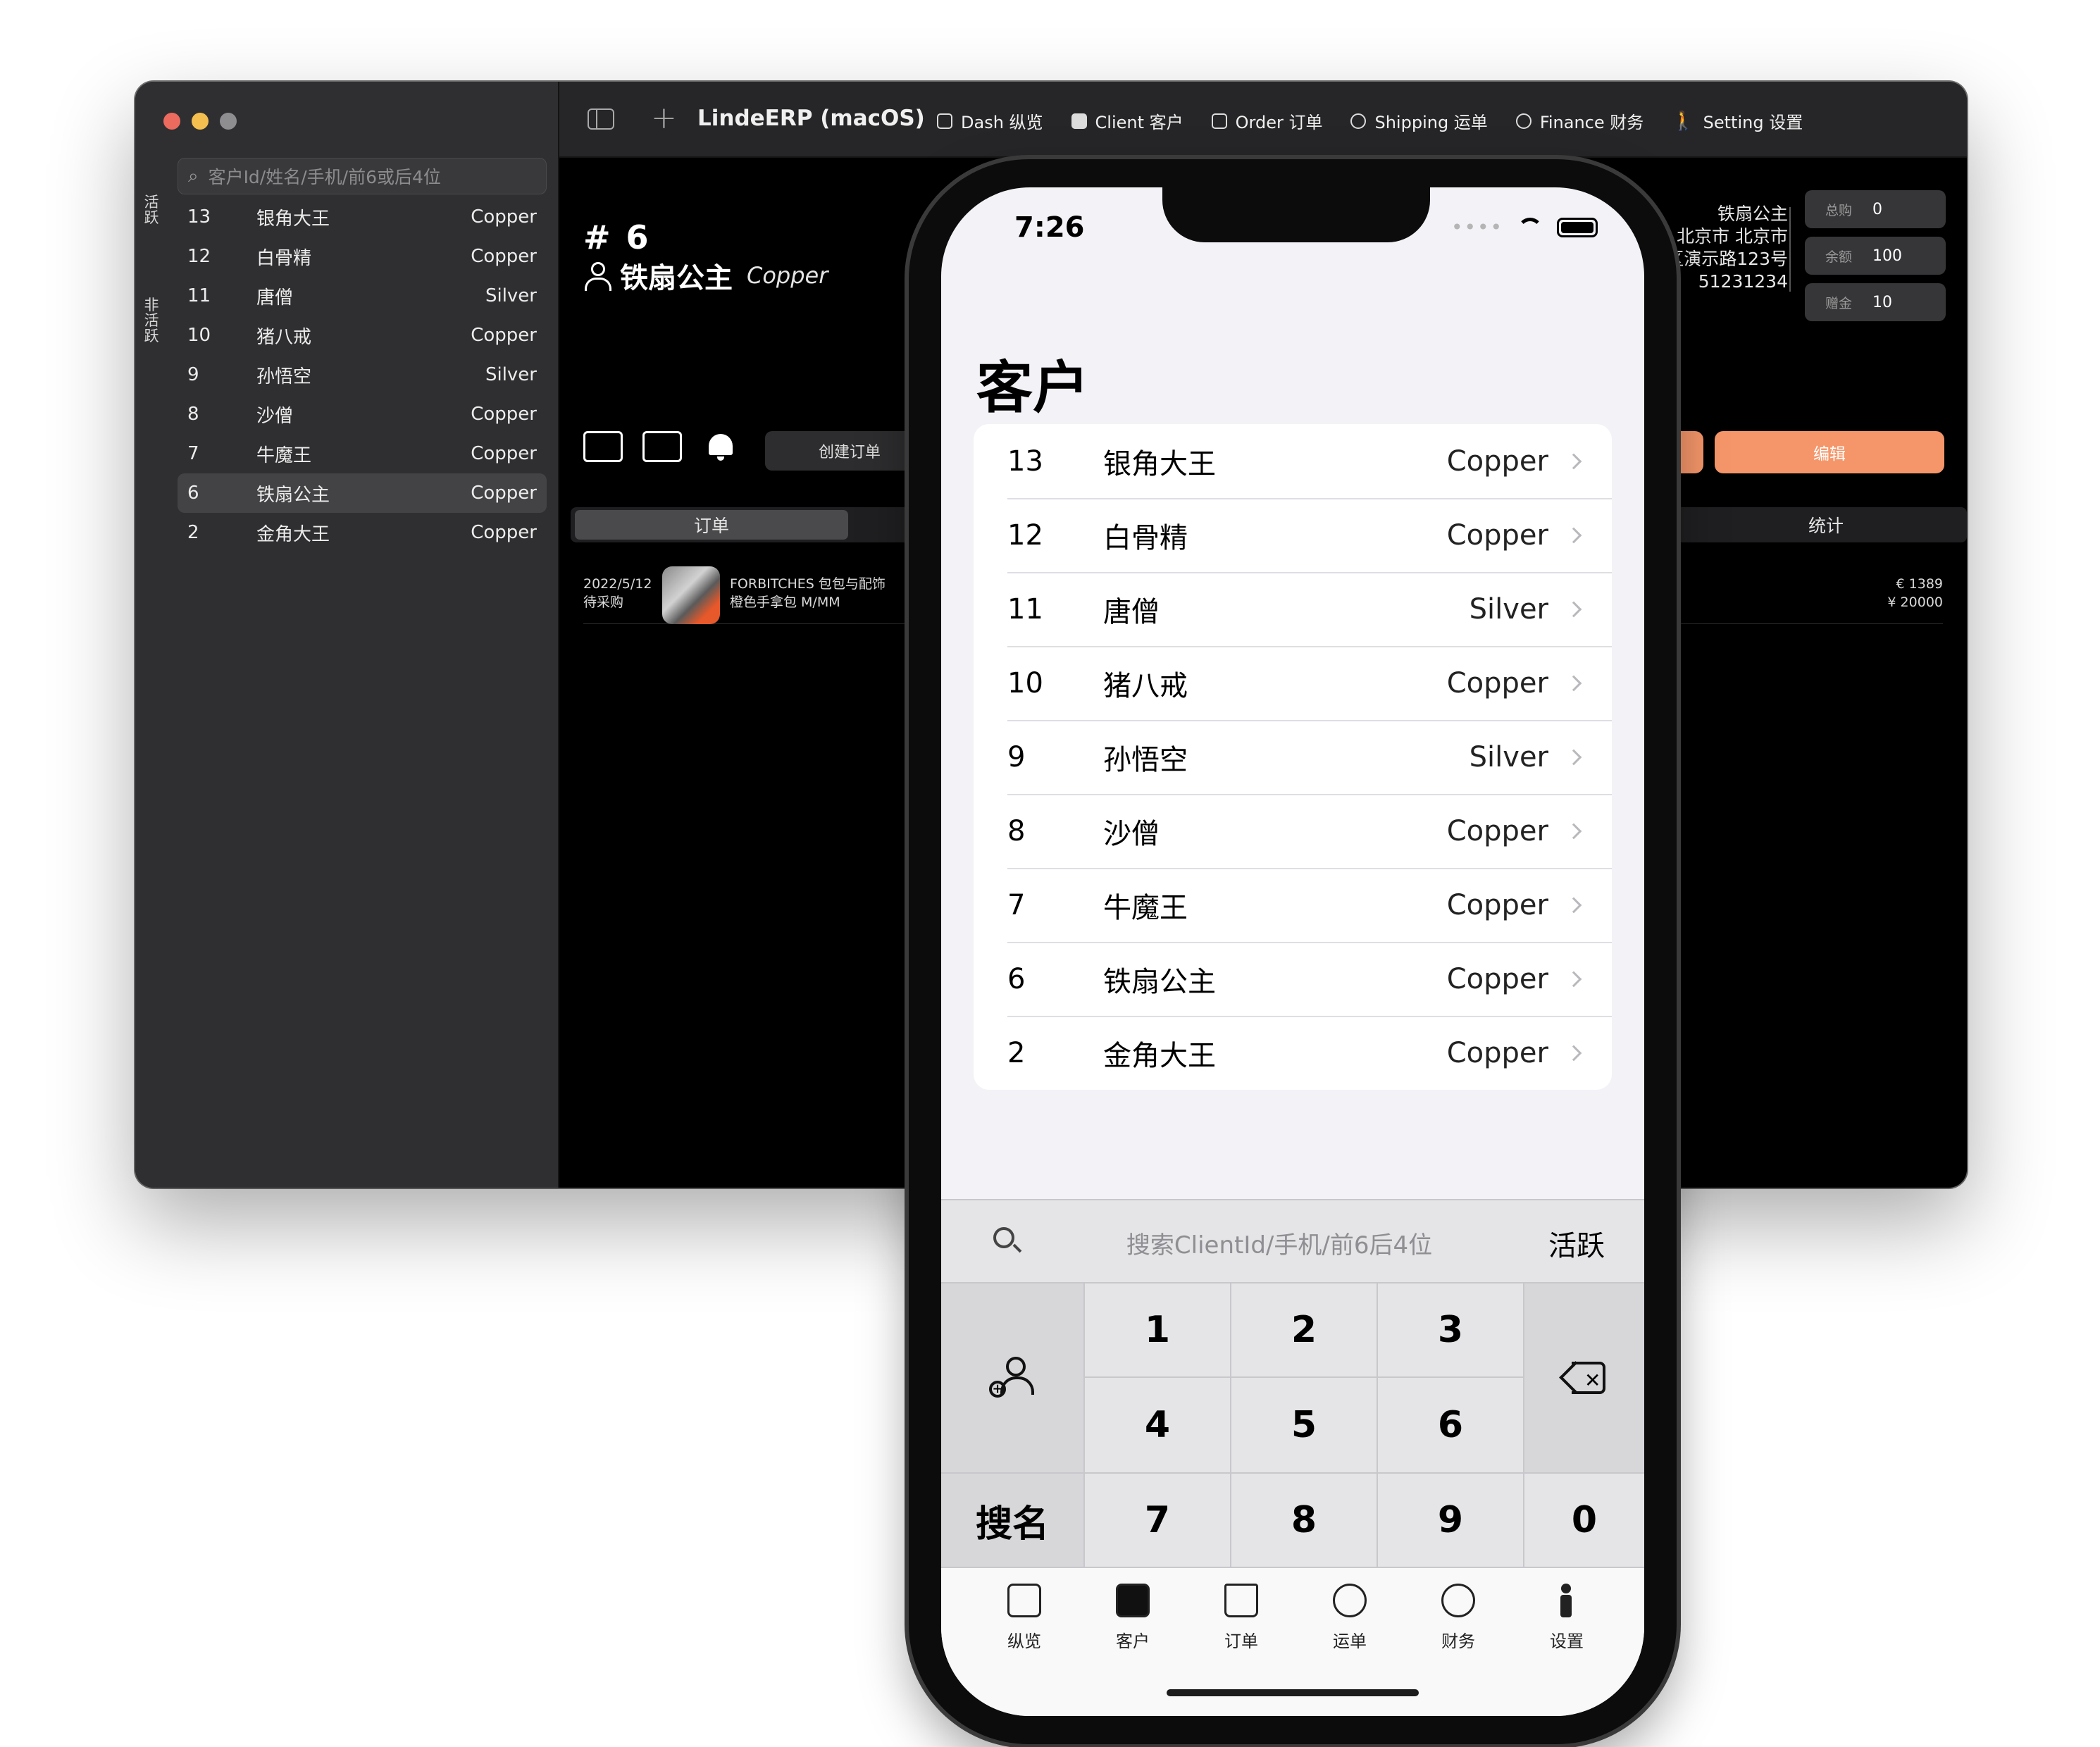 Image resolution: width=2100 pixels, height=1747 pixels. I want to click on name-search-button: 搜名, so click(1012, 1520).